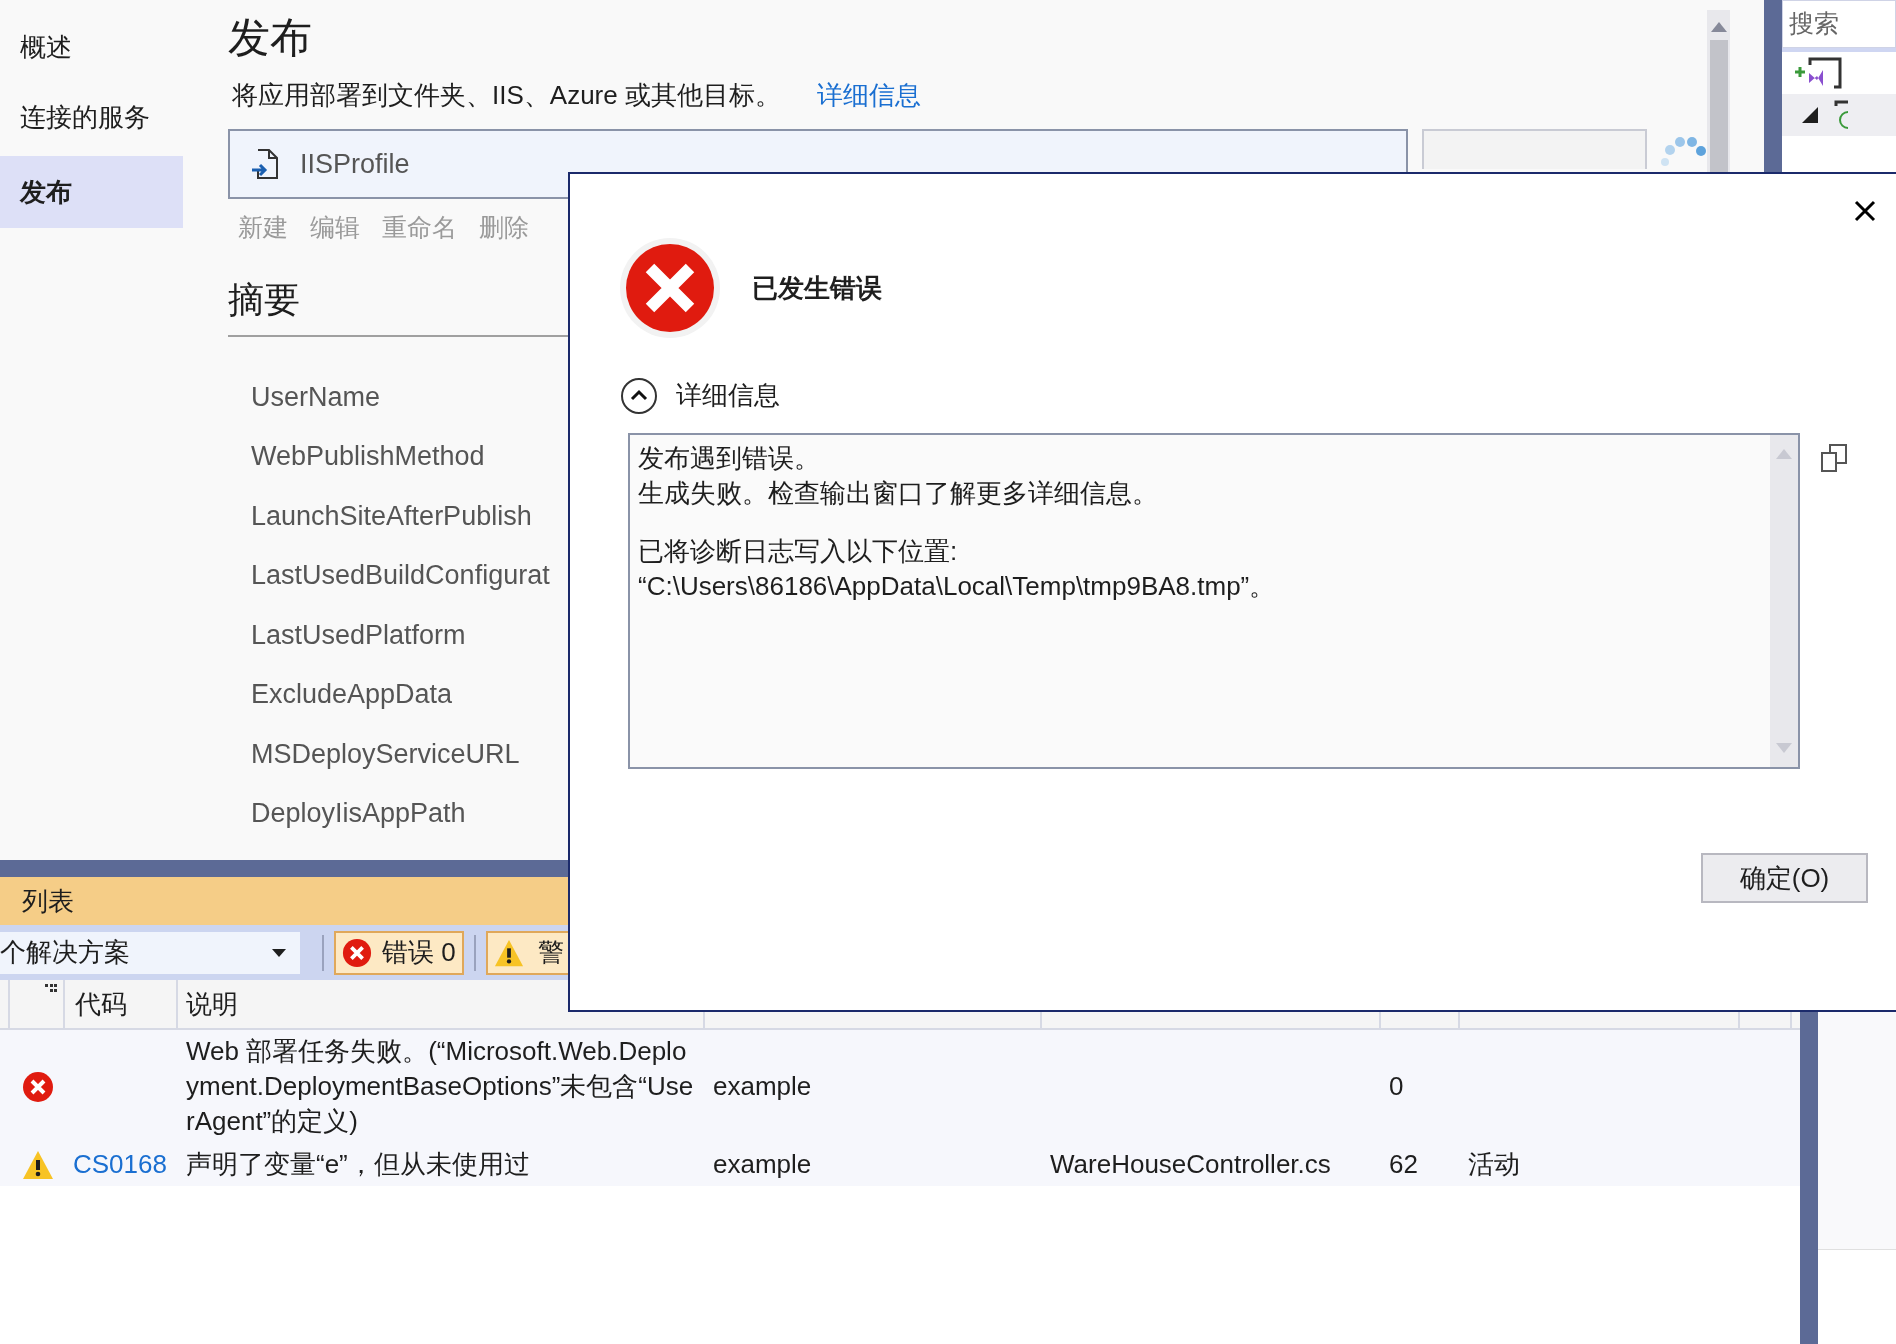  I want to click on collapse-triangle-icon, so click(1810, 115).